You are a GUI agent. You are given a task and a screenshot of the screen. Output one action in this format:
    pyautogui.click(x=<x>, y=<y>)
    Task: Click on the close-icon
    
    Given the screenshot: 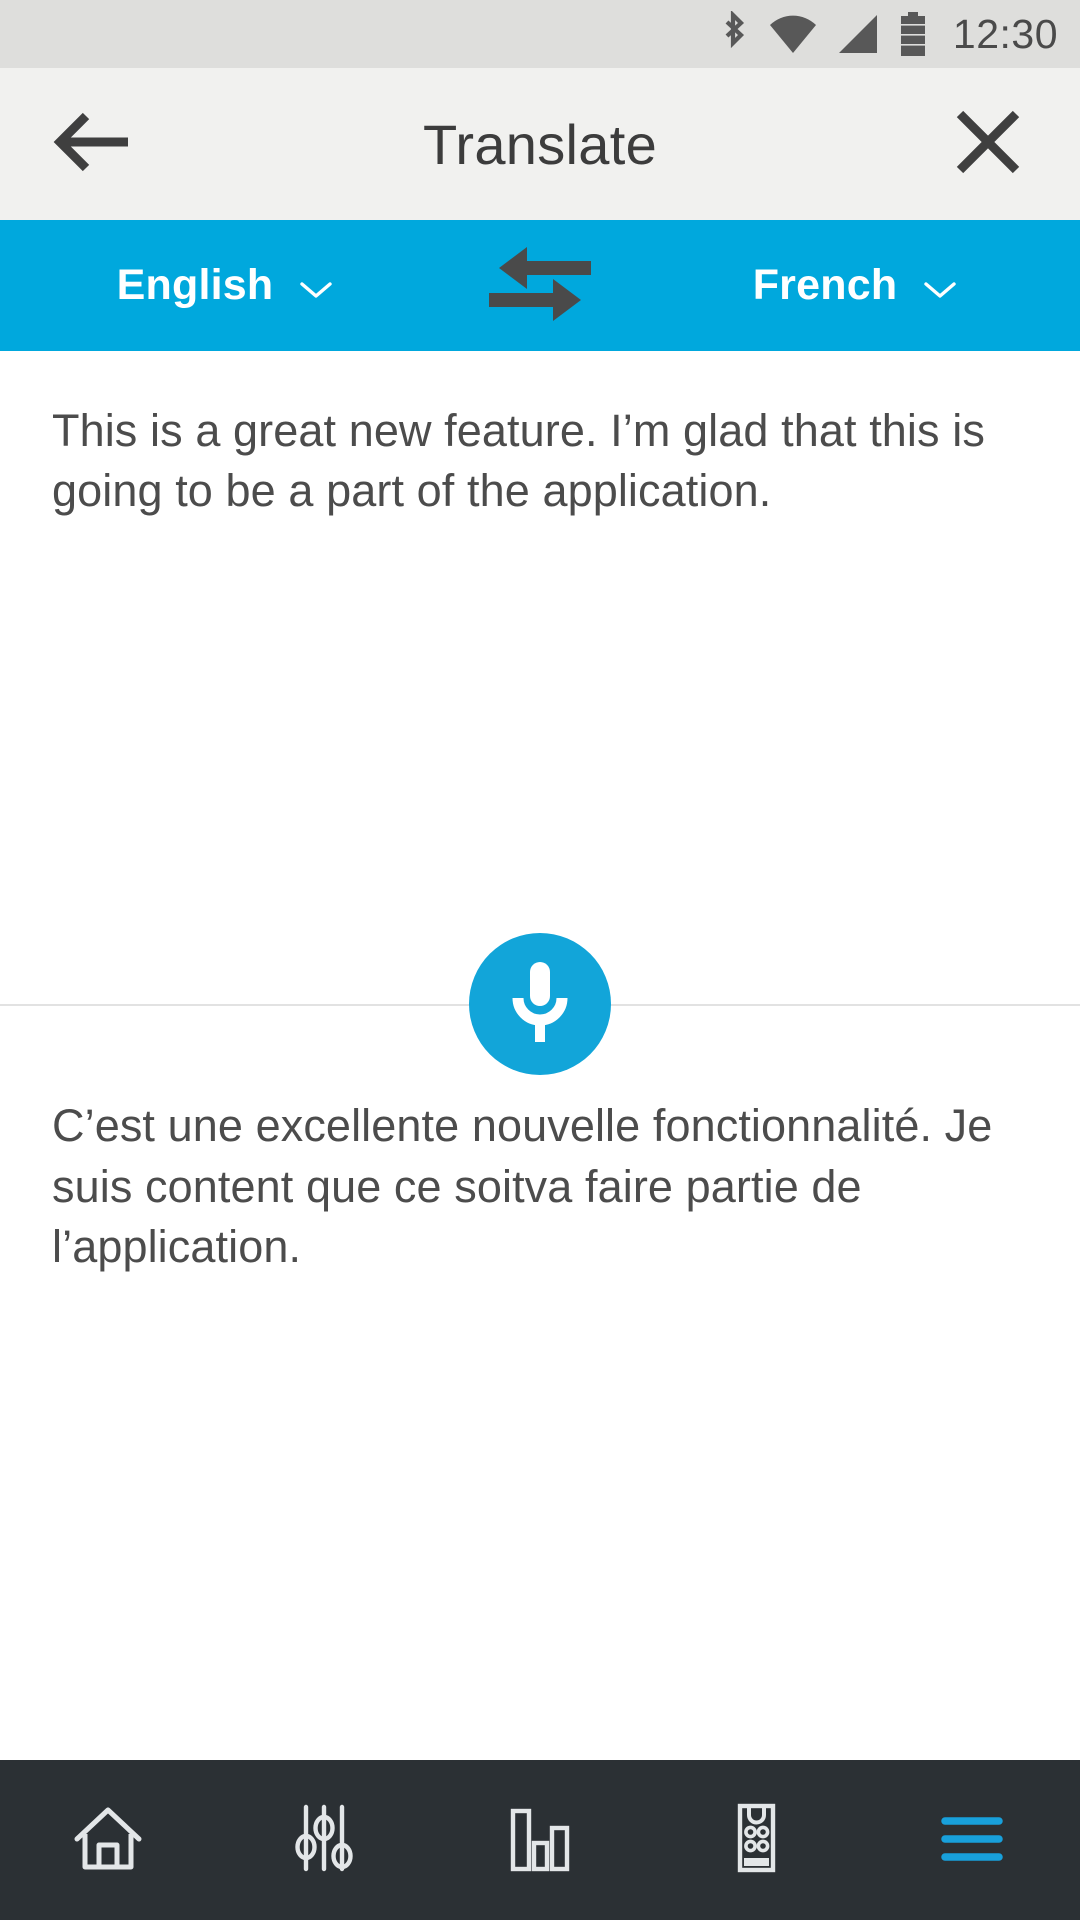 What is the action you would take?
    pyautogui.click(x=988, y=144)
    